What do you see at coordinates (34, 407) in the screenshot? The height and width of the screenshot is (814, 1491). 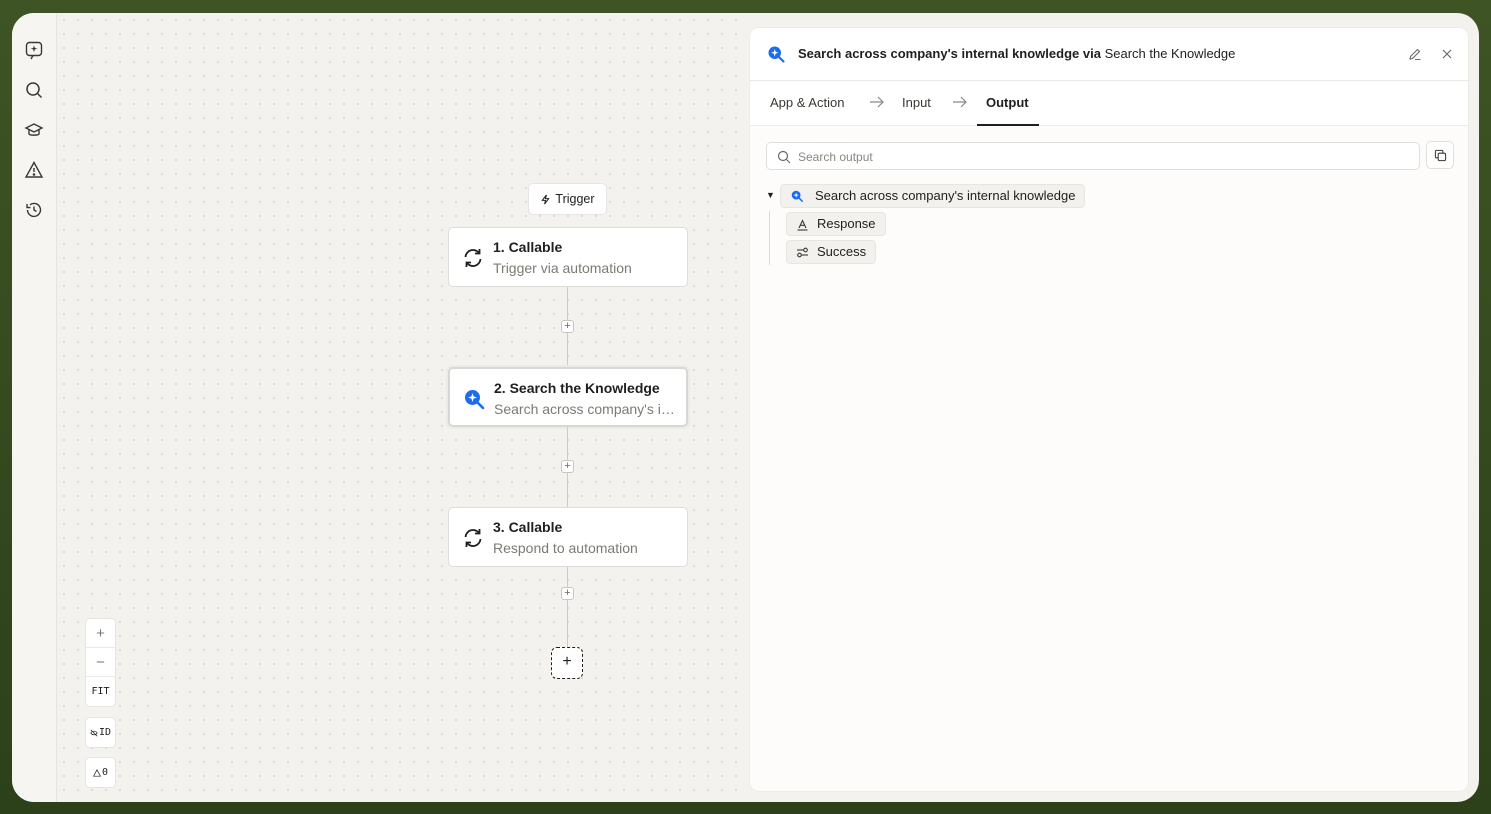 I see `left-rail` at bounding box center [34, 407].